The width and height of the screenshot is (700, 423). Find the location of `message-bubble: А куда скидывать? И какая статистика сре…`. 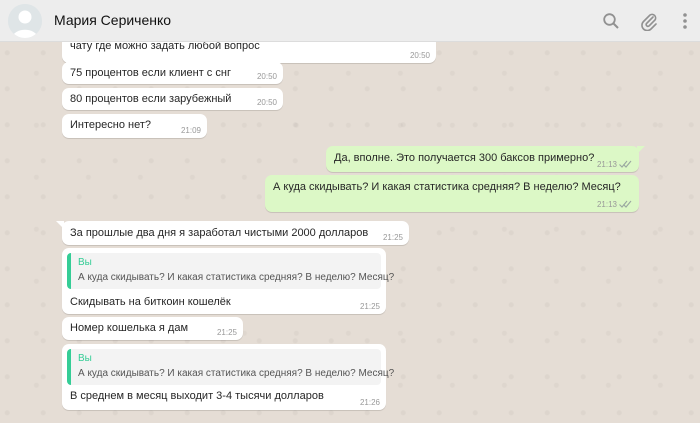

message-bubble: А куда скидывать? И какая статистика сре… is located at coordinates (452, 193).